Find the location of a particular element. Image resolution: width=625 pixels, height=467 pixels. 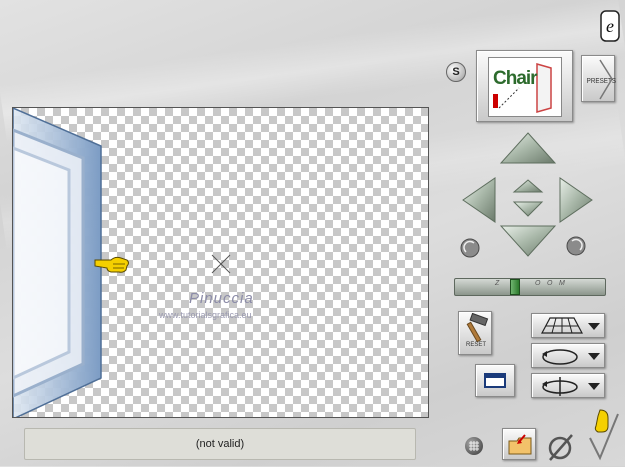

center-cross-icon is located at coordinates (221, 264).